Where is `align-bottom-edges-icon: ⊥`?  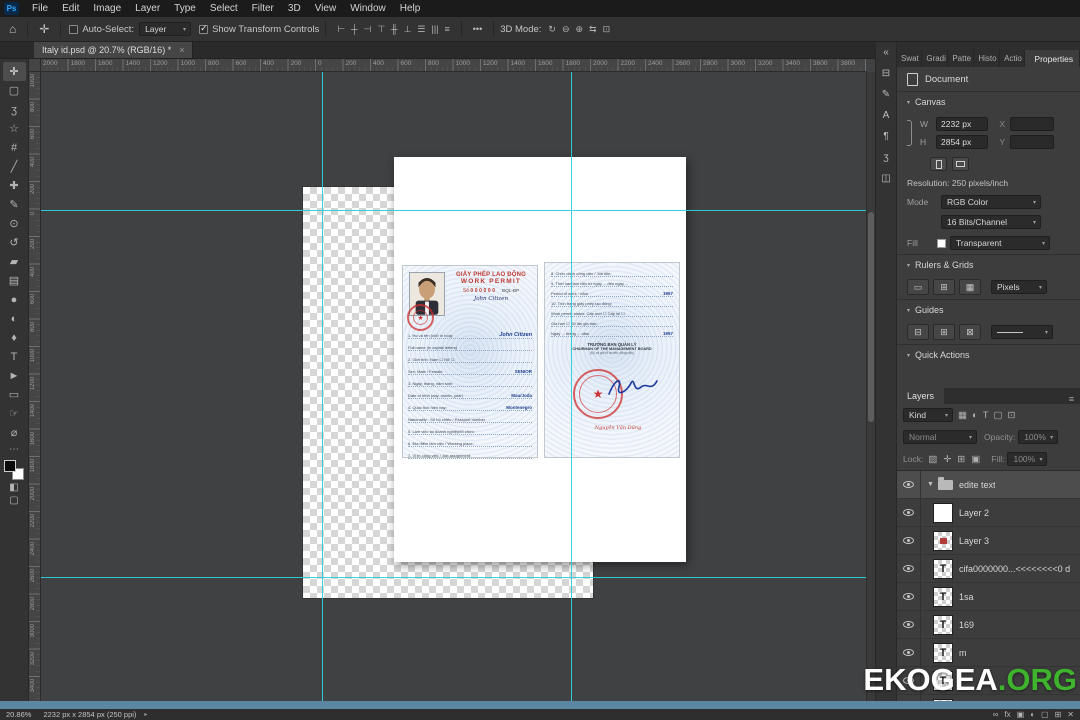
align-bottom-edges-icon: ⊥ is located at coordinates (408, 29).